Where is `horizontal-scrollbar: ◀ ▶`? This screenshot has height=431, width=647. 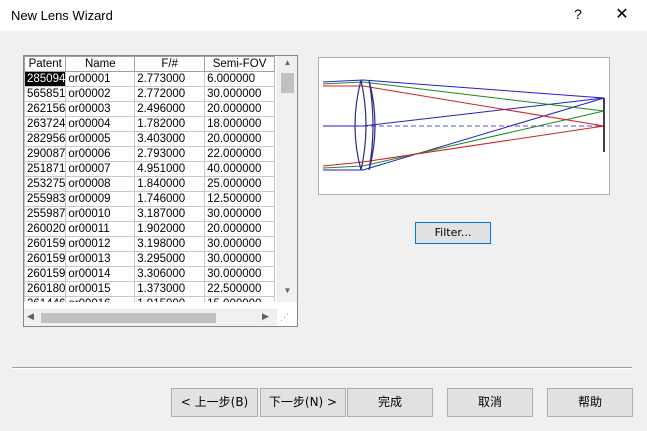
horizontal-scrollbar: ◀ ▶ is located at coordinates (150, 317).